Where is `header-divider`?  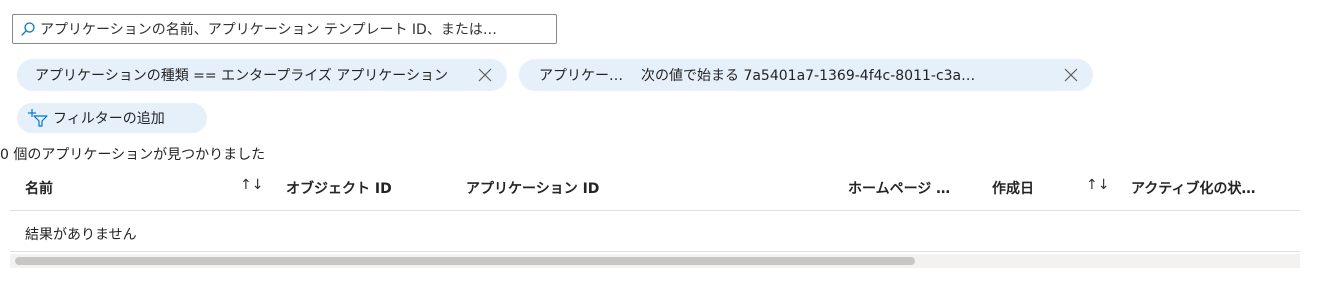 header-divider is located at coordinates (655, 210).